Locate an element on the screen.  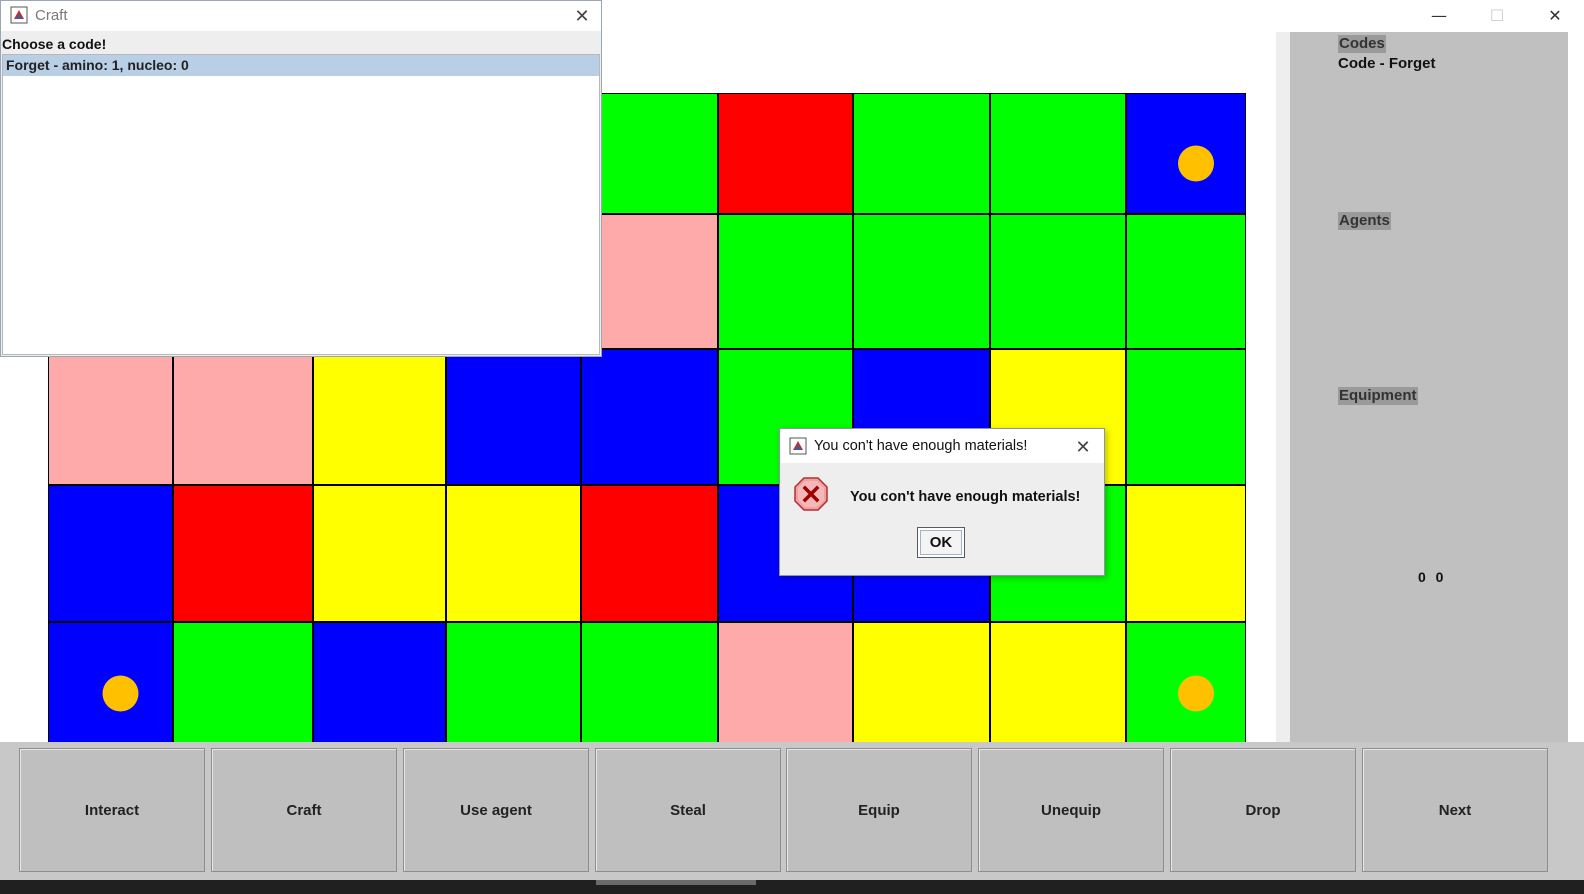
maximize-icon: ☐ is located at coordinates (1497, 15).